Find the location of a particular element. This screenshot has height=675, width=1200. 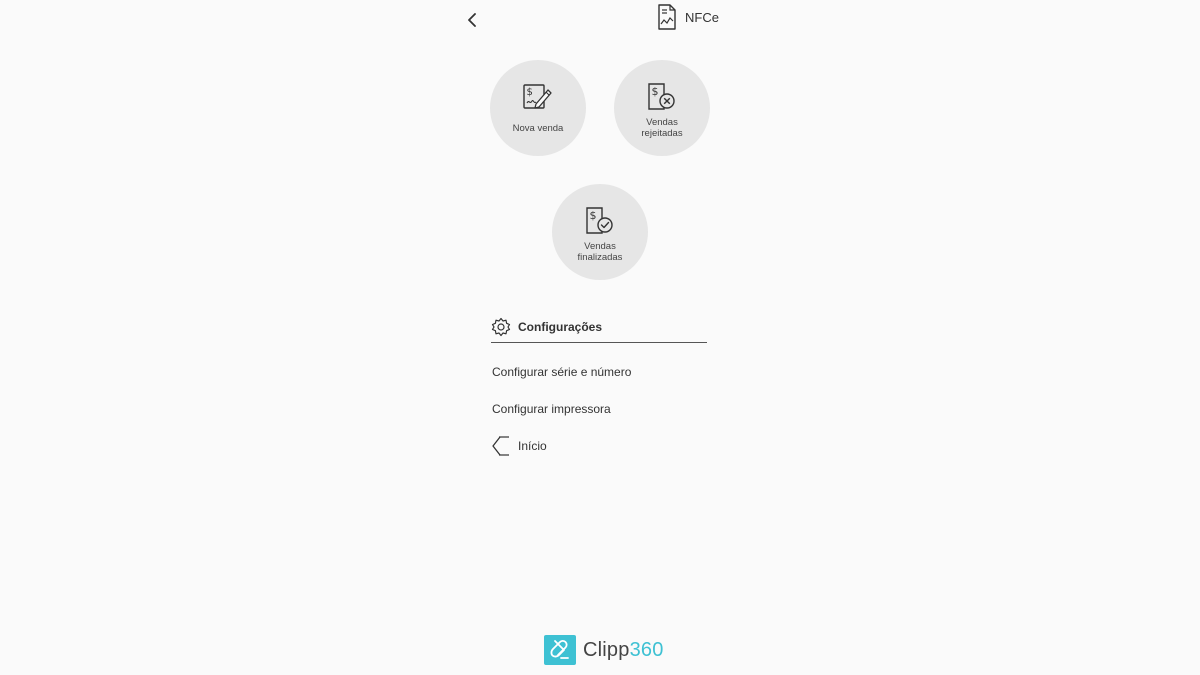

brand-name-accent: 360 is located at coordinates (646, 649).